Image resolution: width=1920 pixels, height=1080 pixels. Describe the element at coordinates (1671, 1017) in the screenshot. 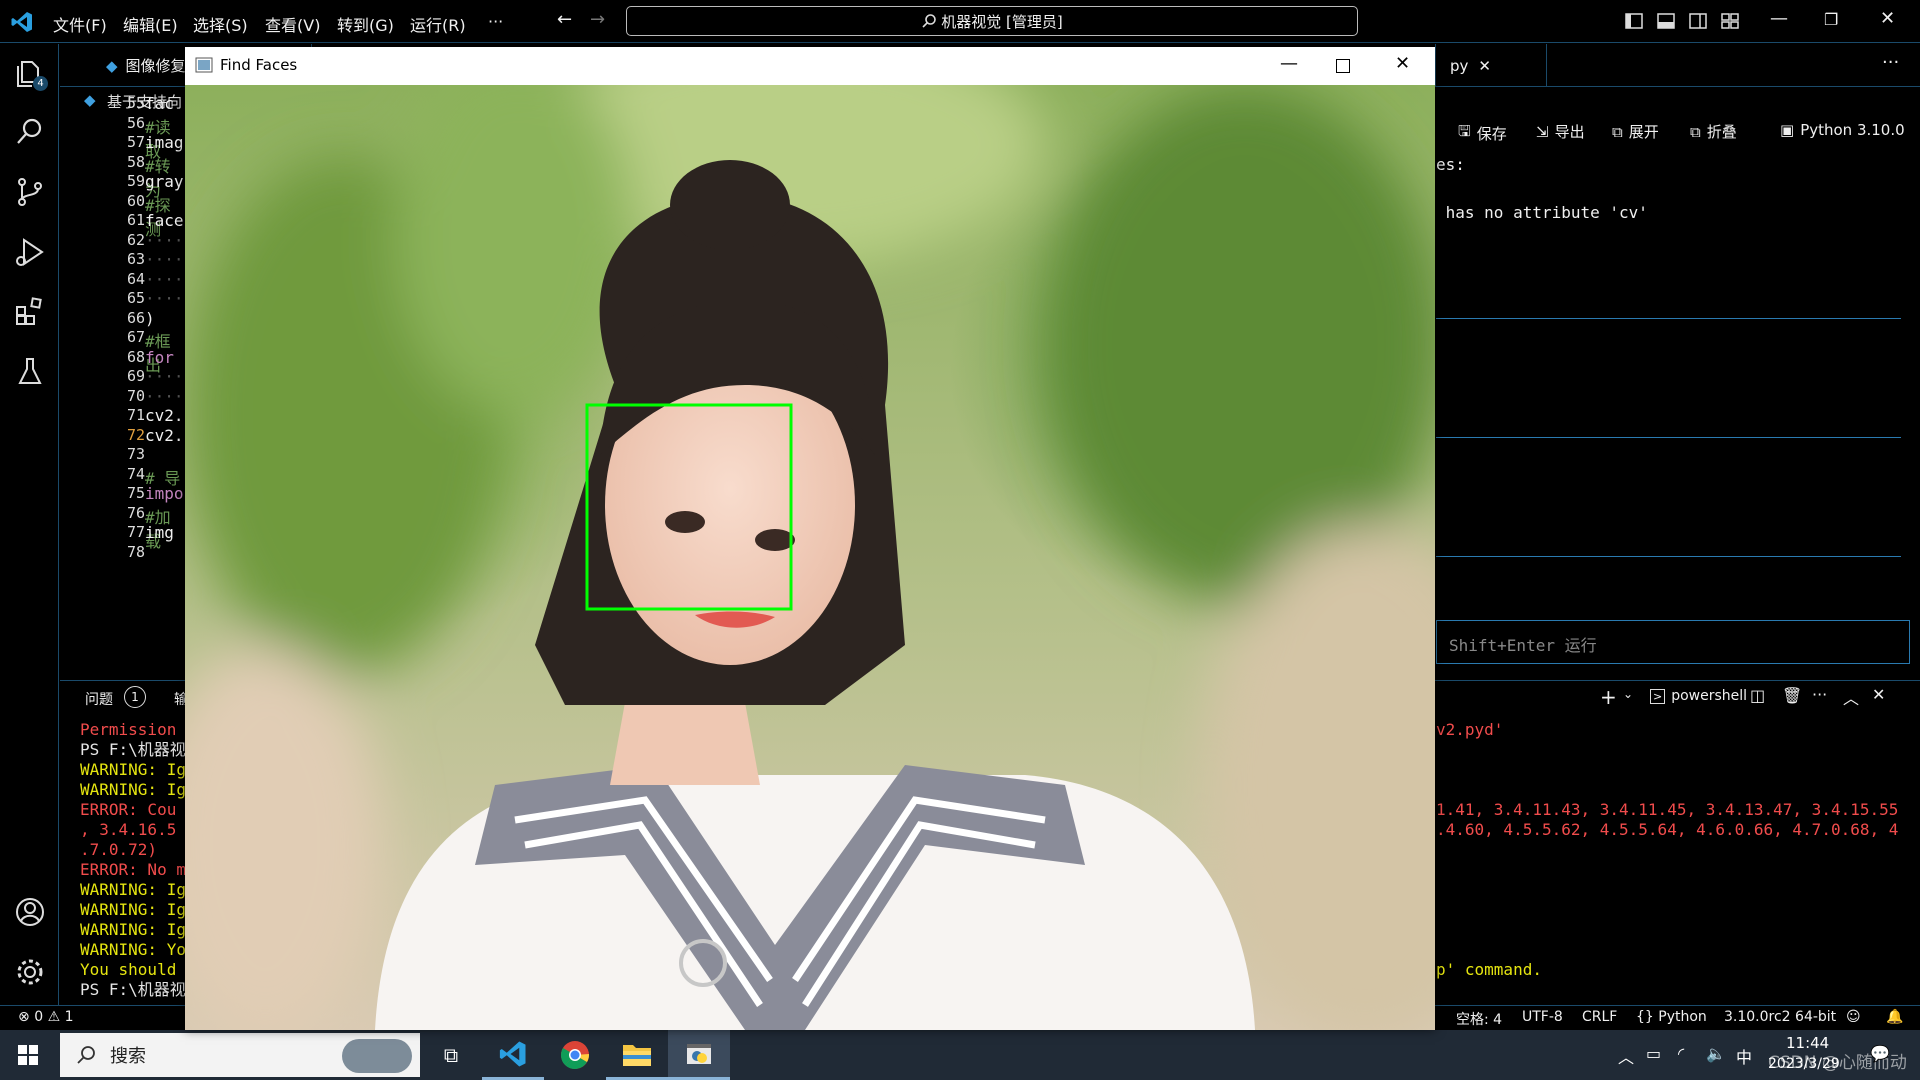

I see `language-status: {} Python` at that location.